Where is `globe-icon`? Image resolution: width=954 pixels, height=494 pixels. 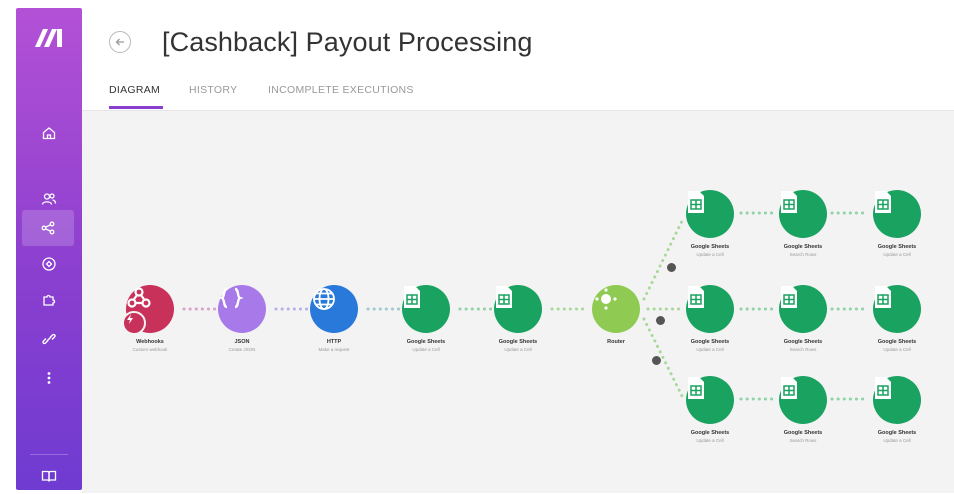 globe-icon is located at coordinates (324, 299).